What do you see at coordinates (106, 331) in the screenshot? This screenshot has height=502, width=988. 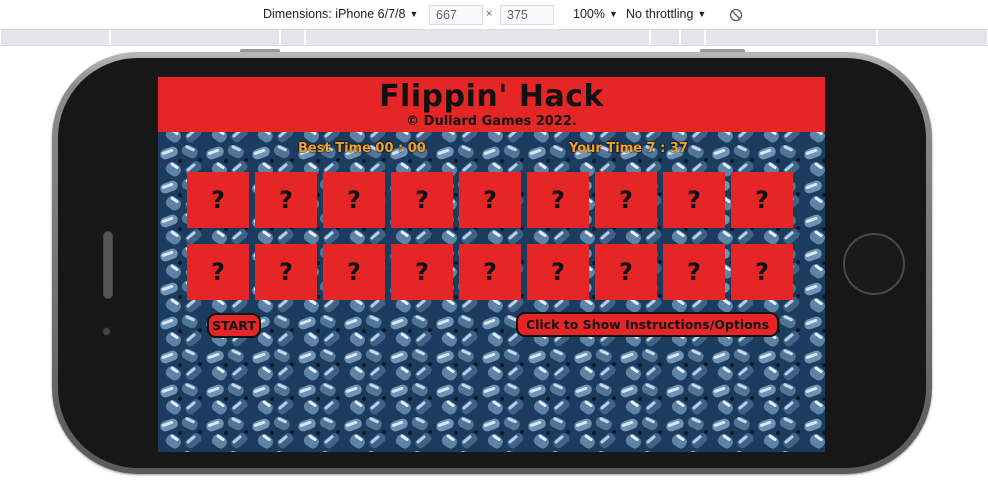 I see `camera-icon` at bounding box center [106, 331].